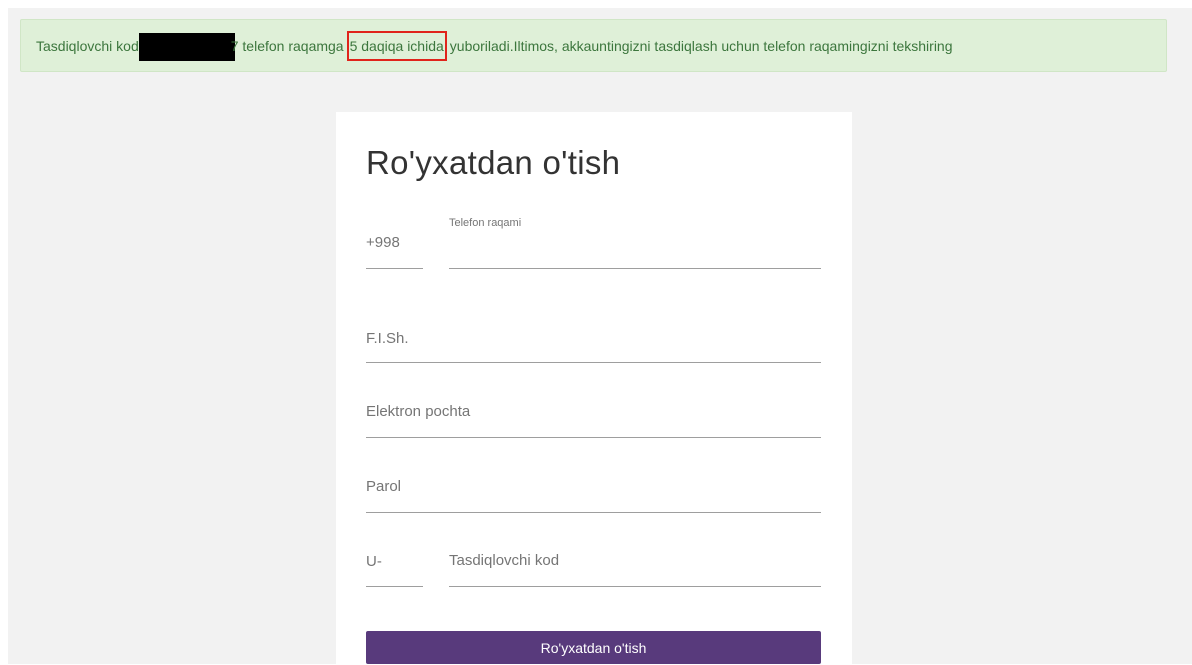 This screenshot has width=1192, height=665. I want to click on code-field, so click(635, 586).